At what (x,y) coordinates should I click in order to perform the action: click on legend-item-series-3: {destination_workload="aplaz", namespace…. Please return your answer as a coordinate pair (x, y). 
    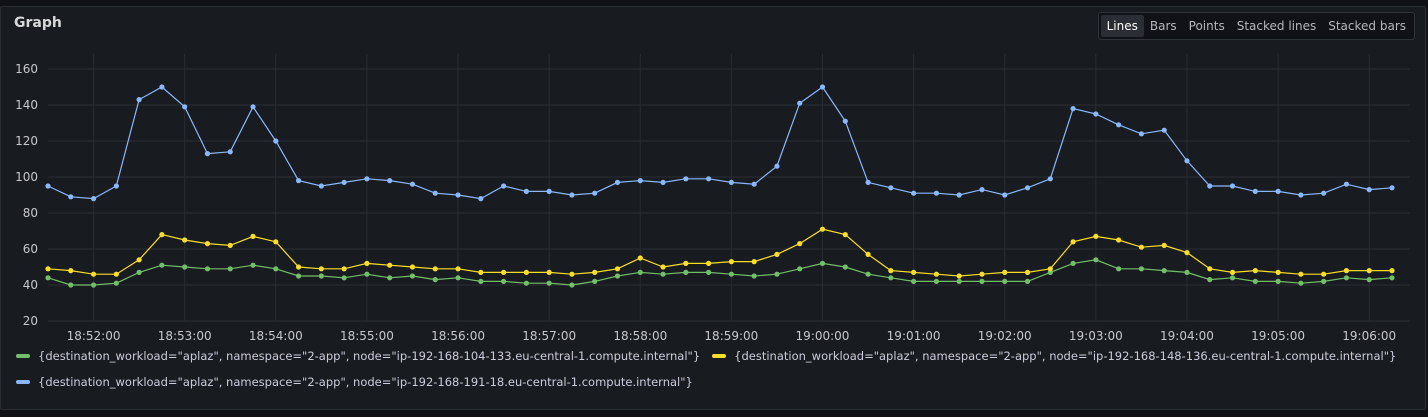
    Looking at the image, I should click on (354, 382).